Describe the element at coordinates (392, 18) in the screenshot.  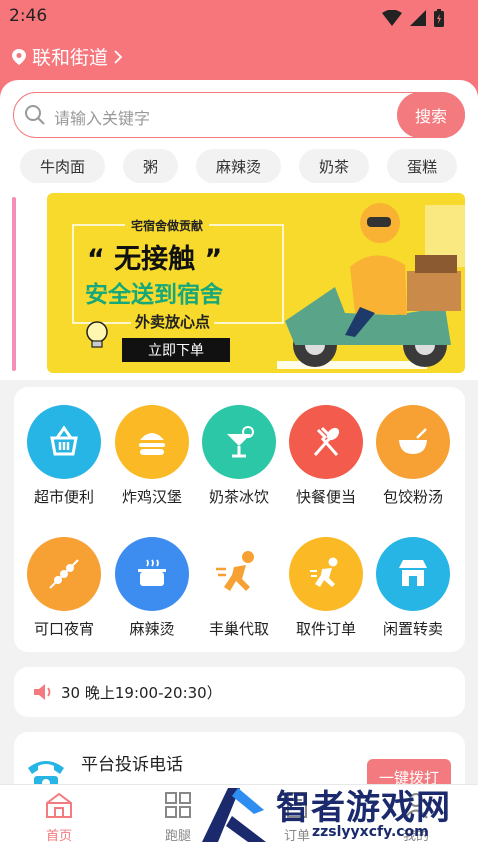
I see `wifi-icon` at that location.